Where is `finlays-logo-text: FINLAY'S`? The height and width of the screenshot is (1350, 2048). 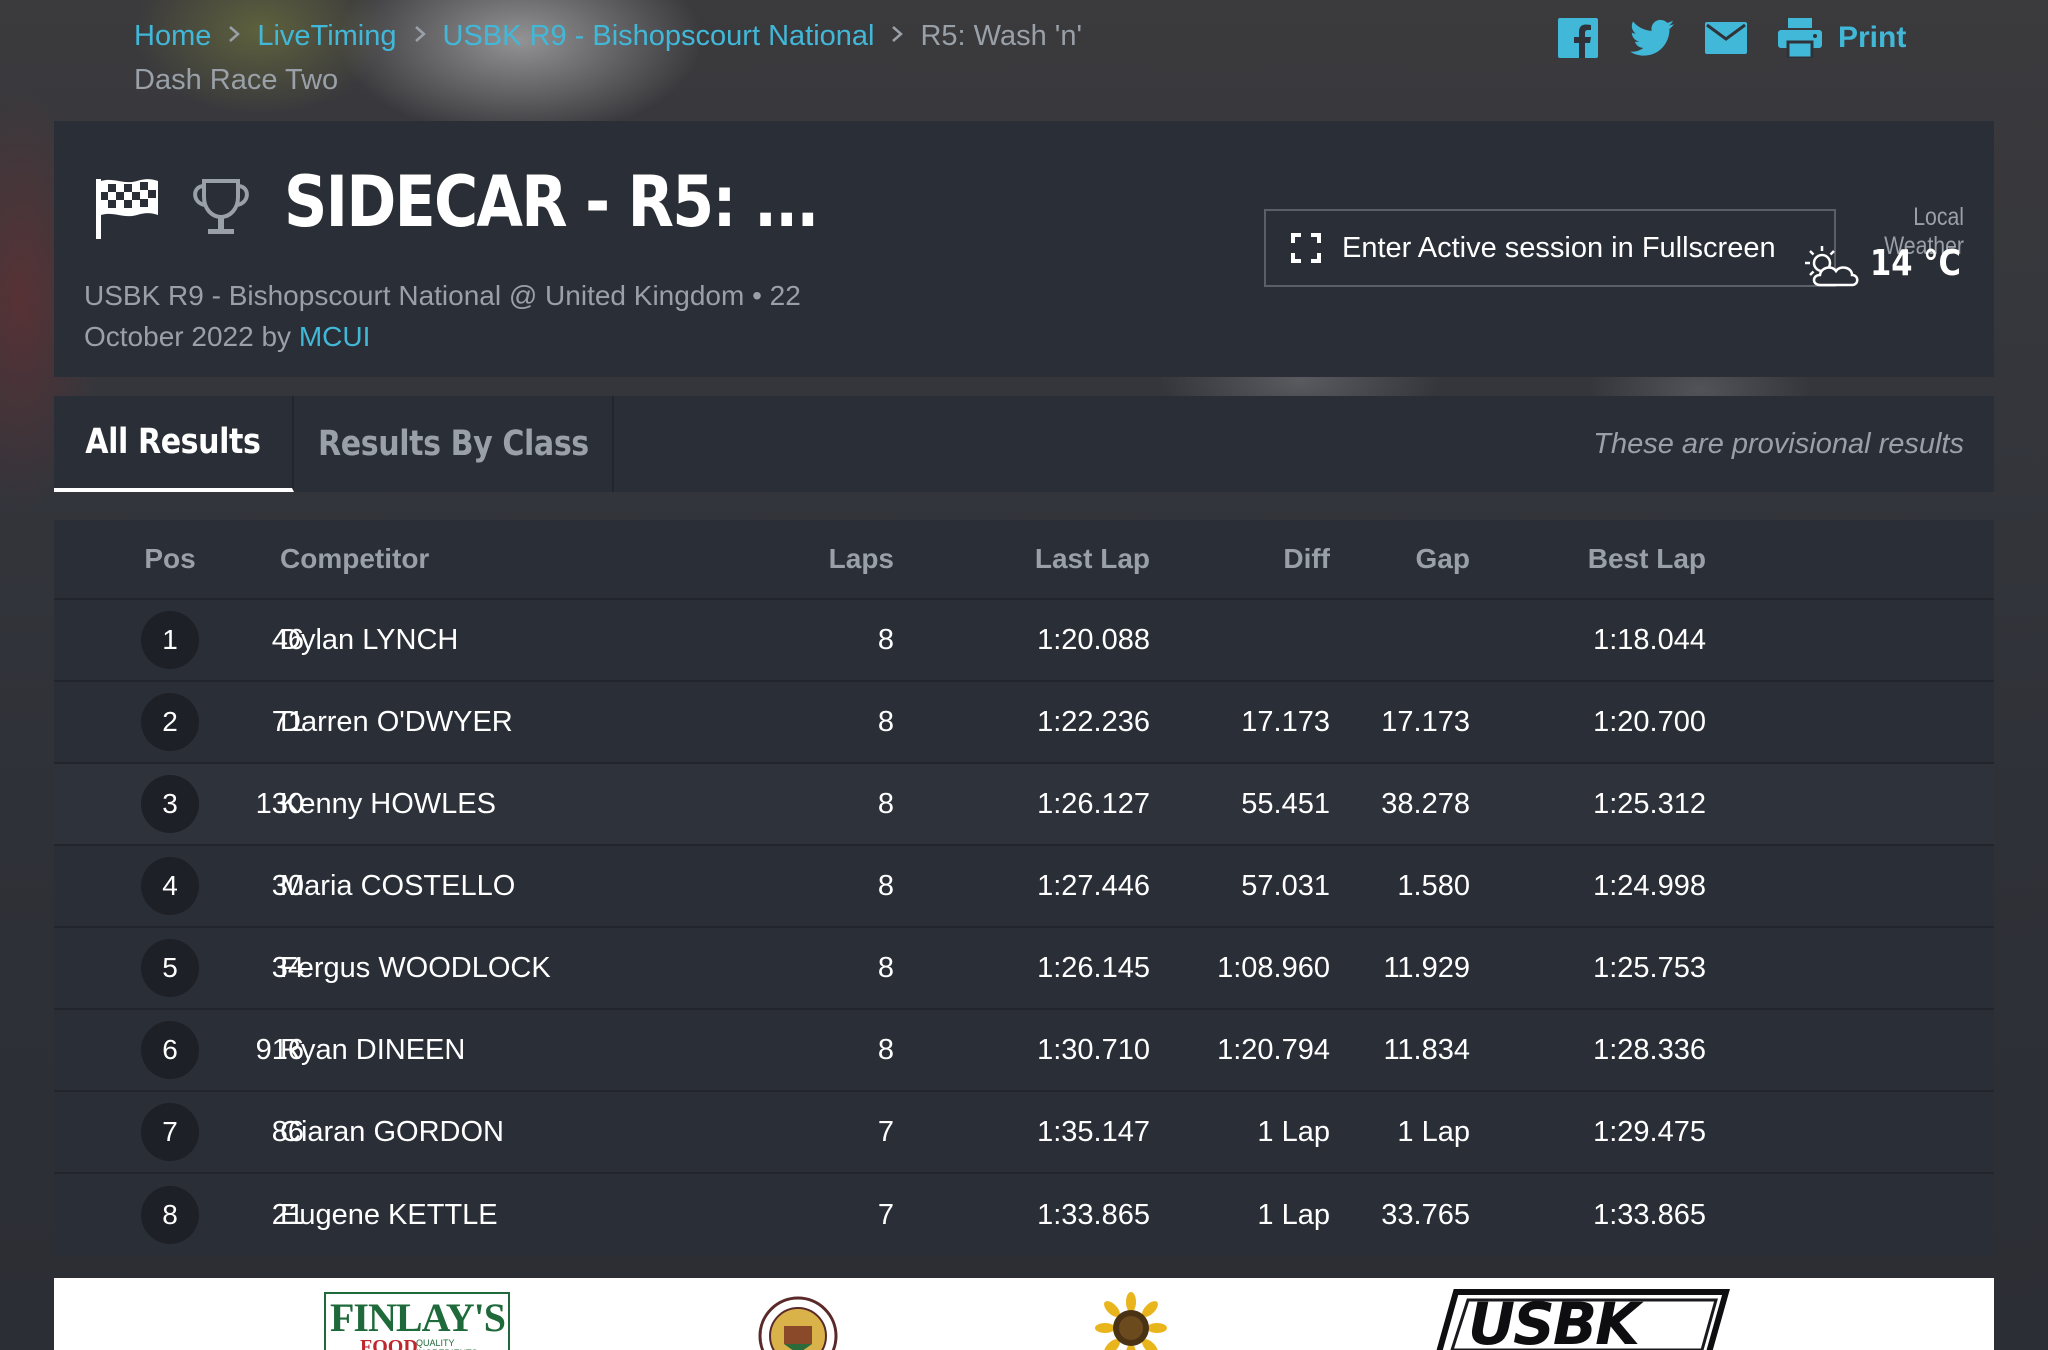
finlays-logo-text: FINLAY'S is located at coordinates (418, 1317).